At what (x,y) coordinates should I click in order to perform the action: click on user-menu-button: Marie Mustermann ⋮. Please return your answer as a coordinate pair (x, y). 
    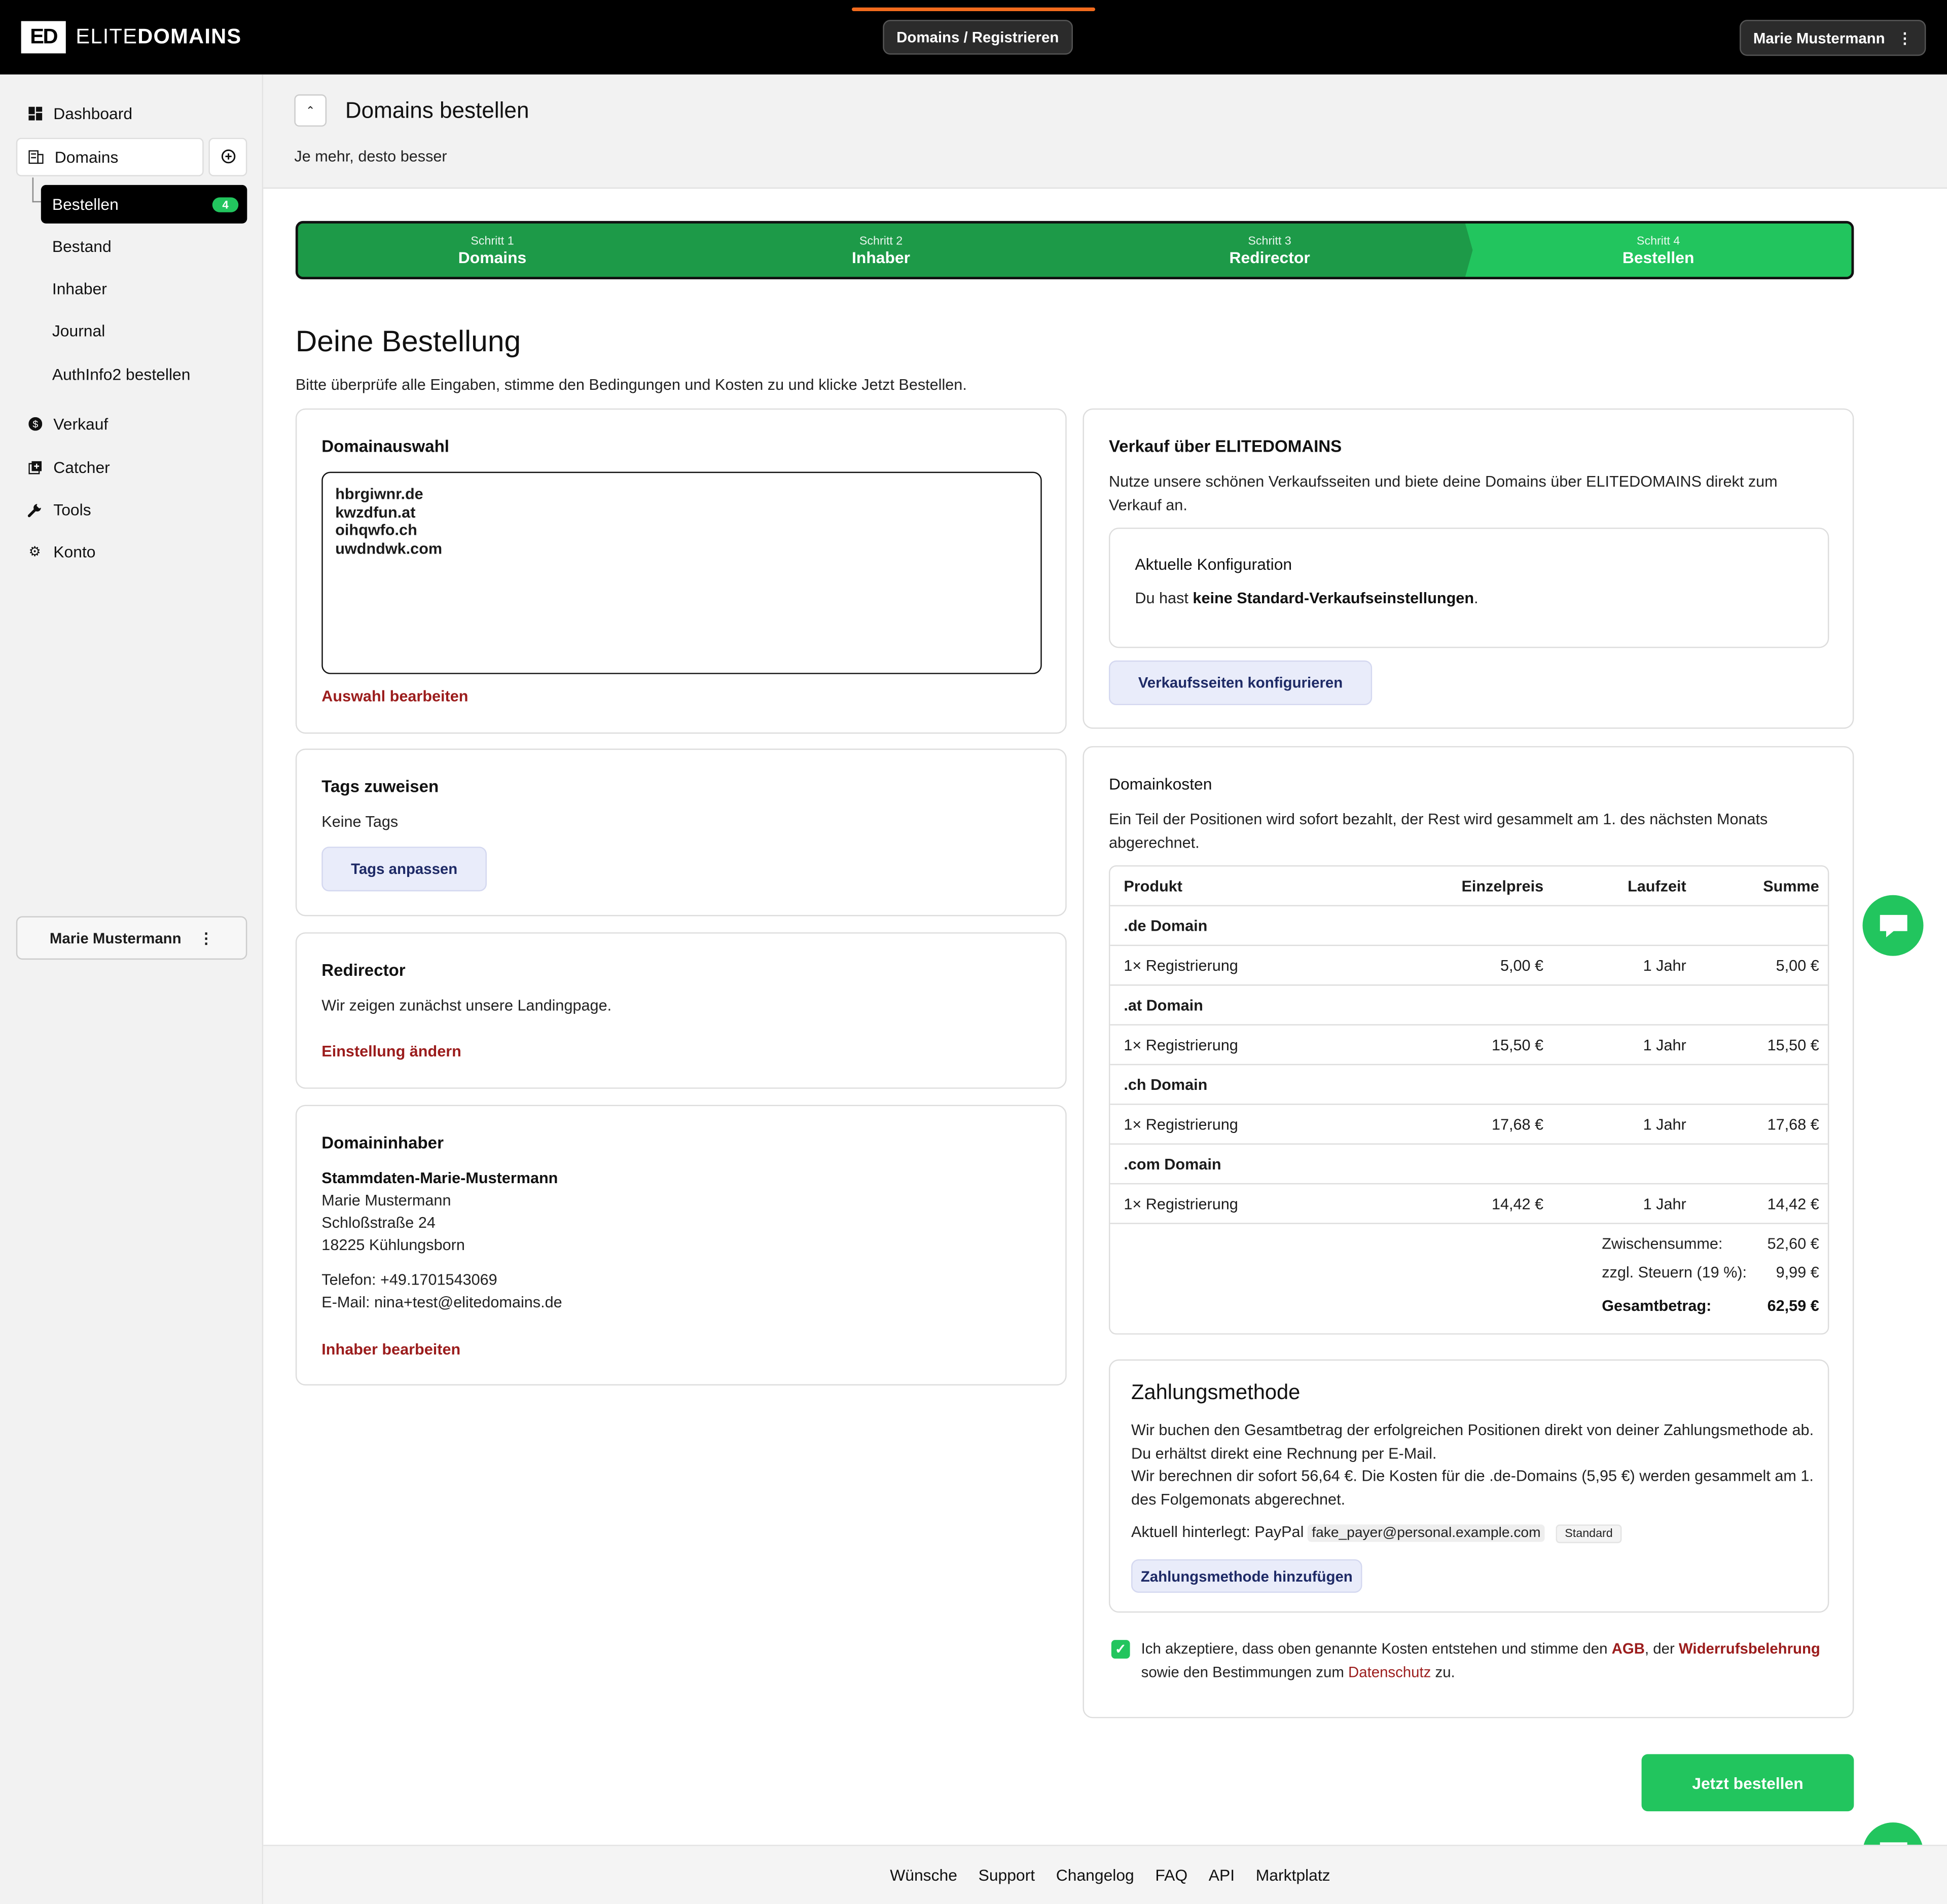
    Looking at the image, I should click on (1833, 38).